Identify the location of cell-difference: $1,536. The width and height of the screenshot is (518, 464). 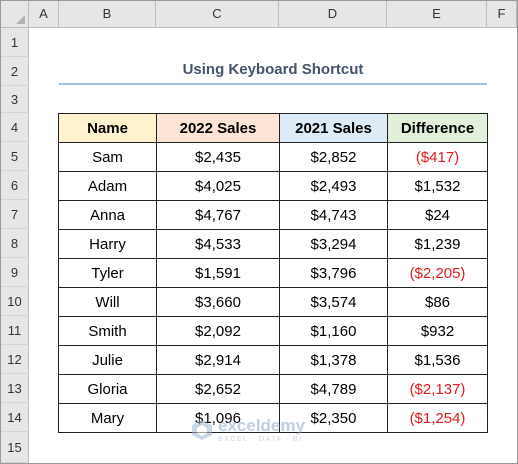
(437, 360).